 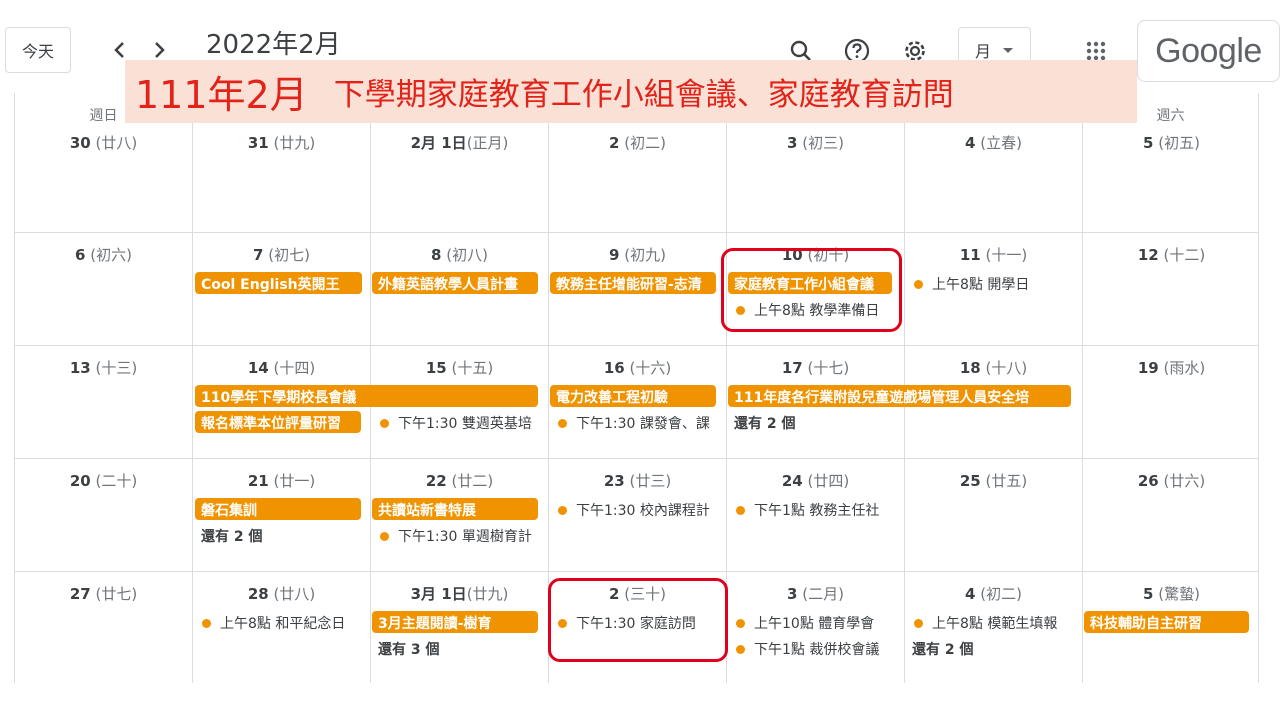 What do you see at coordinates (637, 142) in the screenshot?
I see `day-cell: 2 (初二)` at bounding box center [637, 142].